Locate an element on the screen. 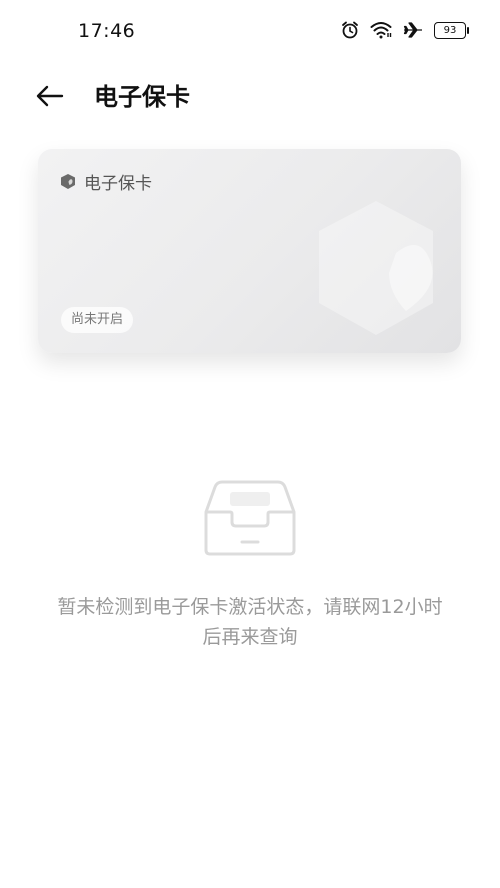 This screenshot has width=500, height=888. arrow-left-icon is located at coordinates (50, 96).